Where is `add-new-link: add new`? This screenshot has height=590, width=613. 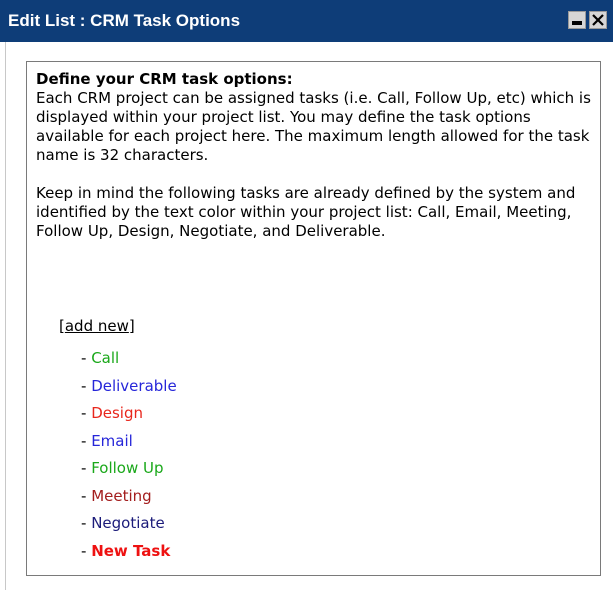
add-new-link: add new is located at coordinates (97, 326).